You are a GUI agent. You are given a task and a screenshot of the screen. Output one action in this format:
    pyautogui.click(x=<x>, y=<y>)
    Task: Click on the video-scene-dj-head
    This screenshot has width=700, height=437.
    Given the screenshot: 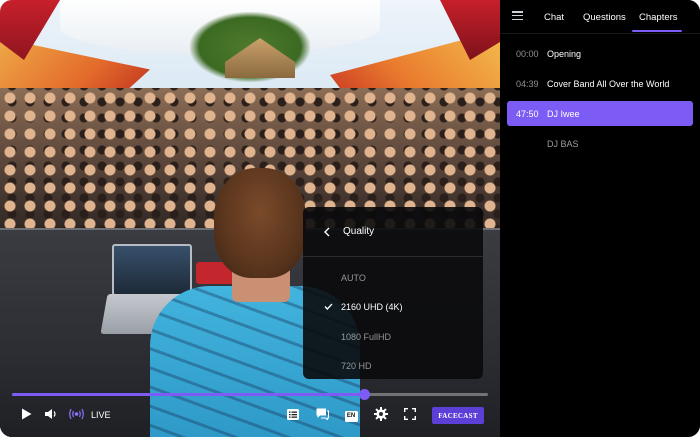 What is the action you would take?
    pyautogui.click(x=260, y=223)
    